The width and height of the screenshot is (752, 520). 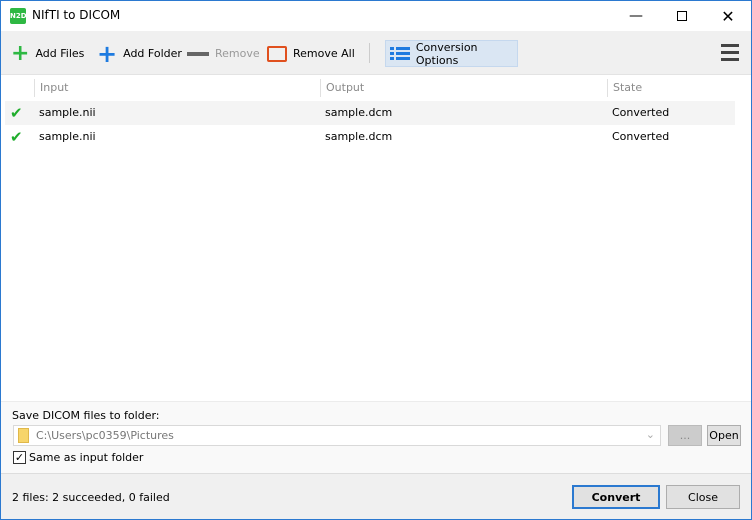 What do you see at coordinates (369, 53) in the screenshot?
I see `toolbar-divider` at bounding box center [369, 53].